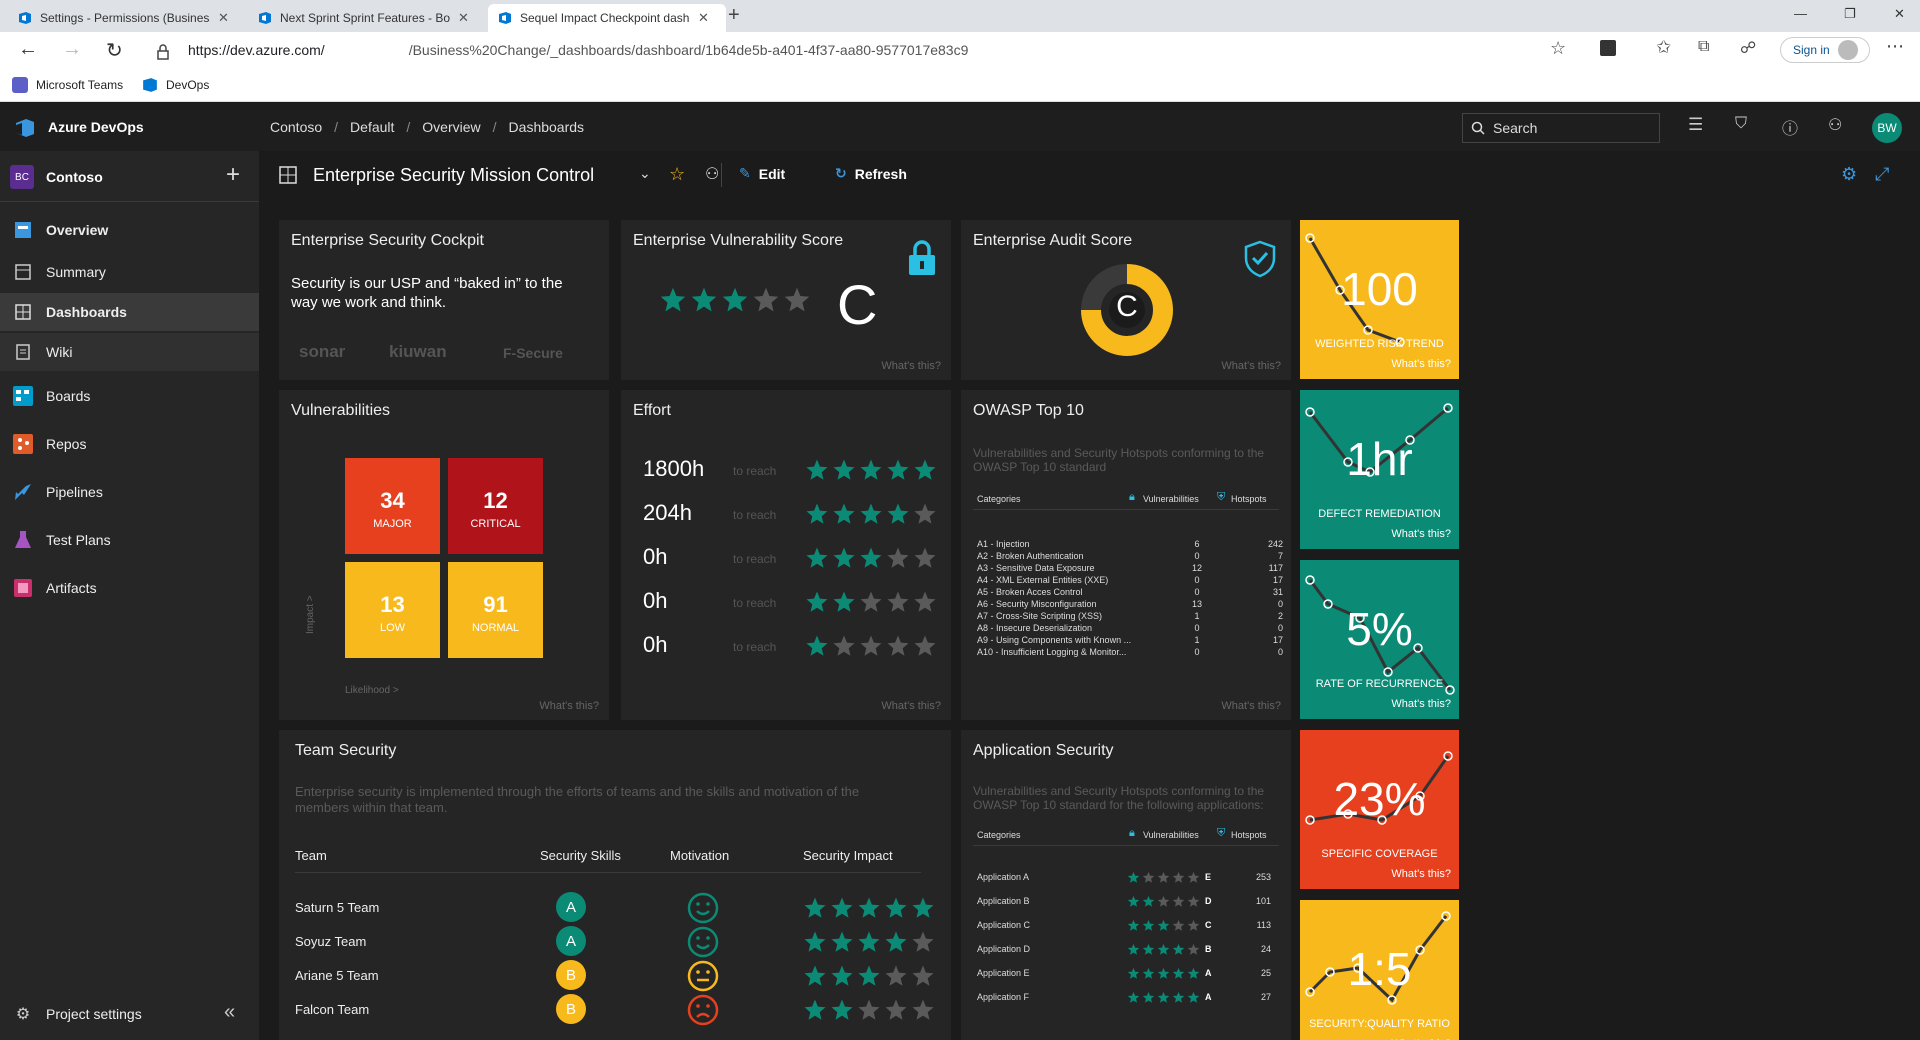  What do you see at coordinates (129, 352) in the screenshot?
I see `sidebar-item-wiki: Wiki` at bounding box center [129, 352].